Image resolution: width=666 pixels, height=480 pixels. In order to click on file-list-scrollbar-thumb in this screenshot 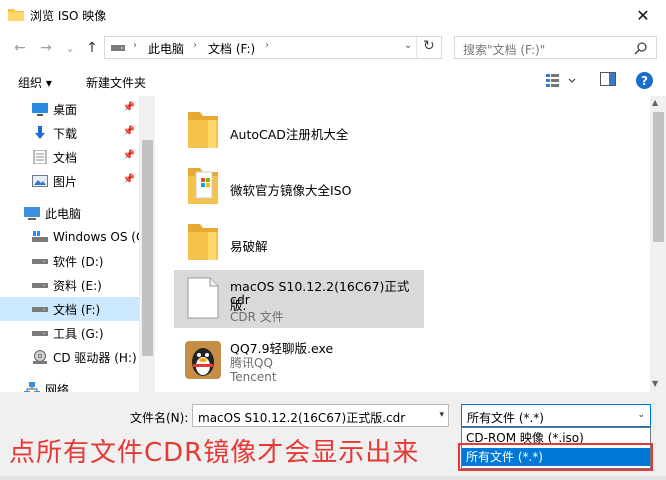, I will do `click(658, 177)`.